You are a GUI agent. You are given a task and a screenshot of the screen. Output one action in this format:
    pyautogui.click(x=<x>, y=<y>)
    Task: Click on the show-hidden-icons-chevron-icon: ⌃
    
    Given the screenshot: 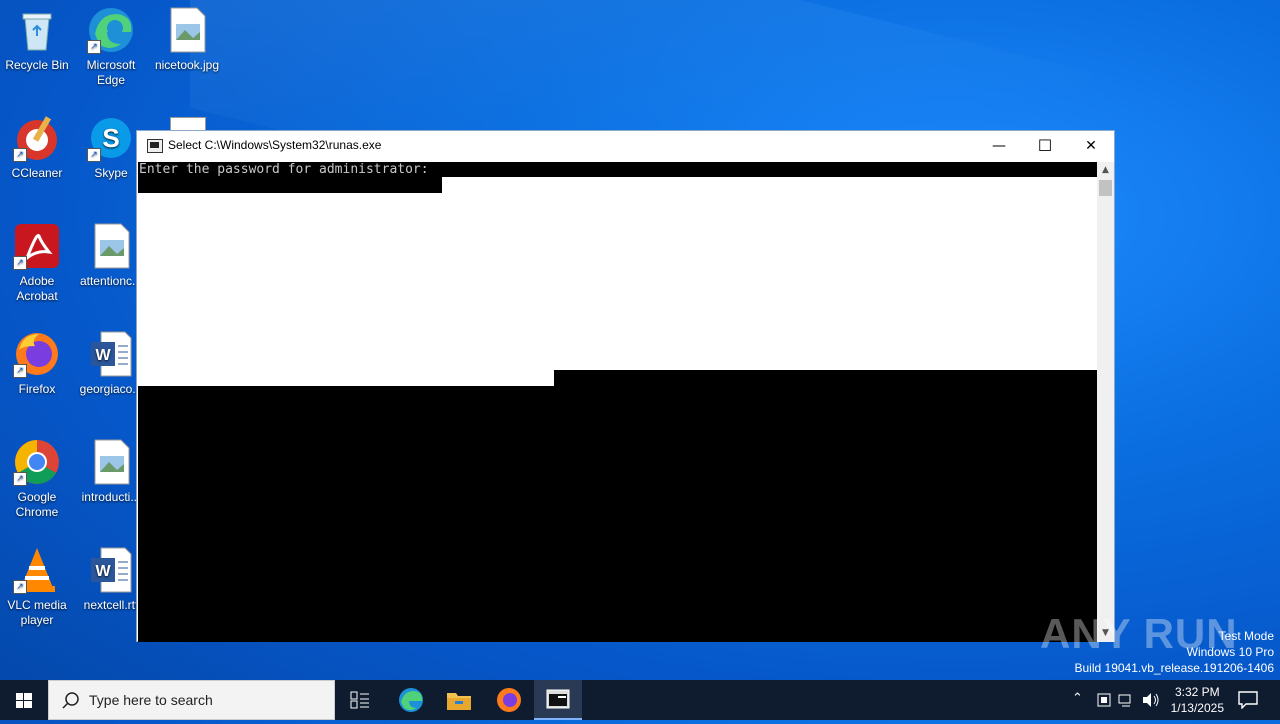 What is the action you would take?
    pyautogui.click(x=1077, y=698)
    